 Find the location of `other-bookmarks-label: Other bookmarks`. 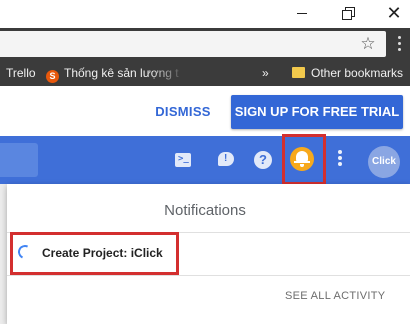

other-bookmarks-label: Other bookmarks is located at coordinates (357, 73).